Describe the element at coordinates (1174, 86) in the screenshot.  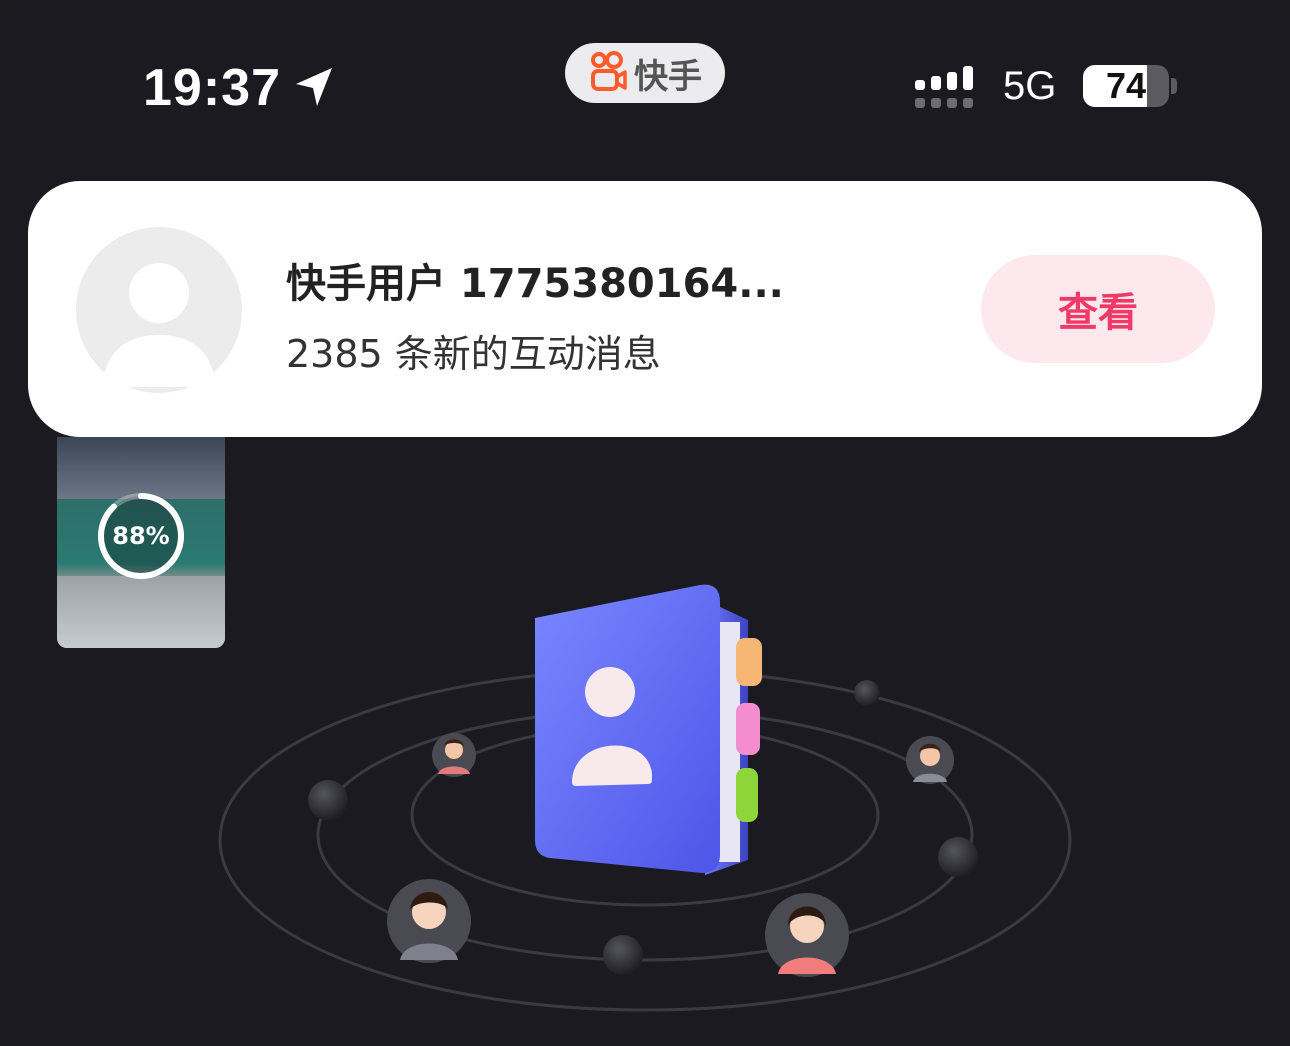
I see `battery-tip` at that location.